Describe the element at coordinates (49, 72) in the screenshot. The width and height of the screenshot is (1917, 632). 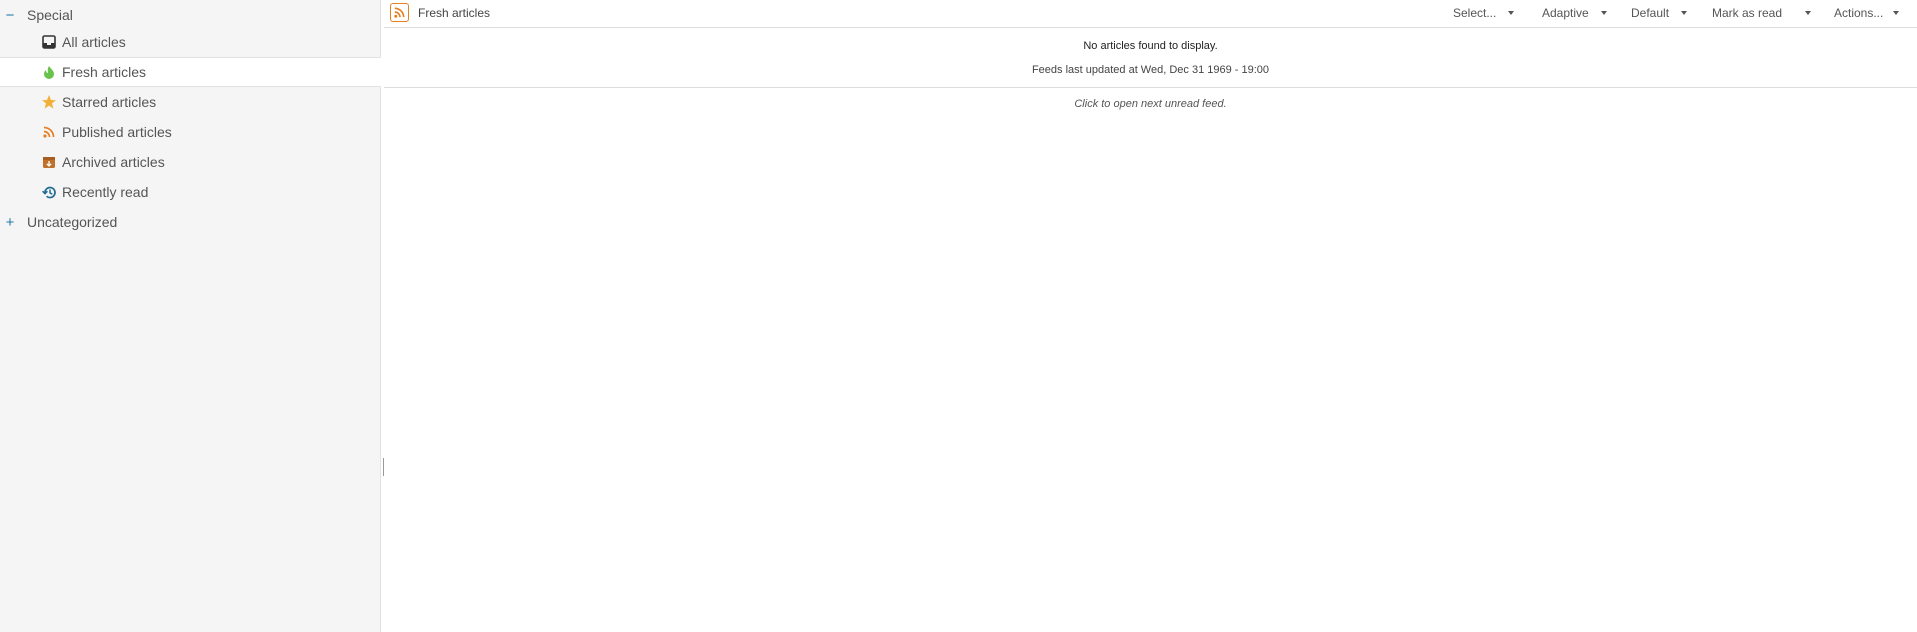
I see `fresh-icon` at that location.